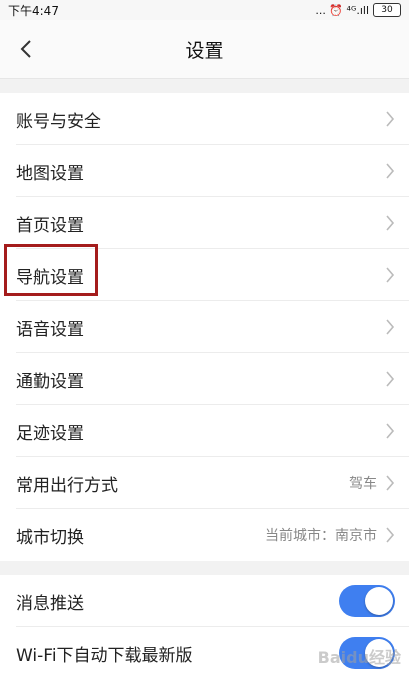  I want to click on back-button, so click(26, 49).